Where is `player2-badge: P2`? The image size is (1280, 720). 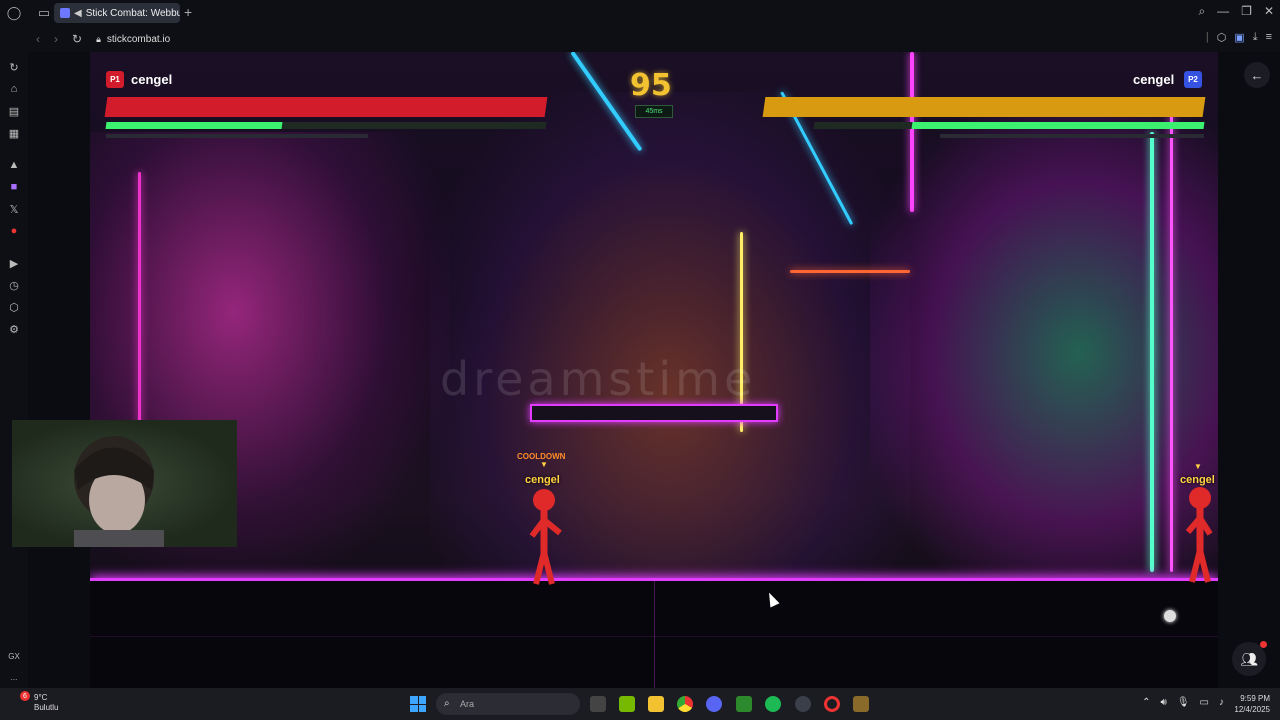 player2-badge: P2 is located at coordinates (1193, 79).